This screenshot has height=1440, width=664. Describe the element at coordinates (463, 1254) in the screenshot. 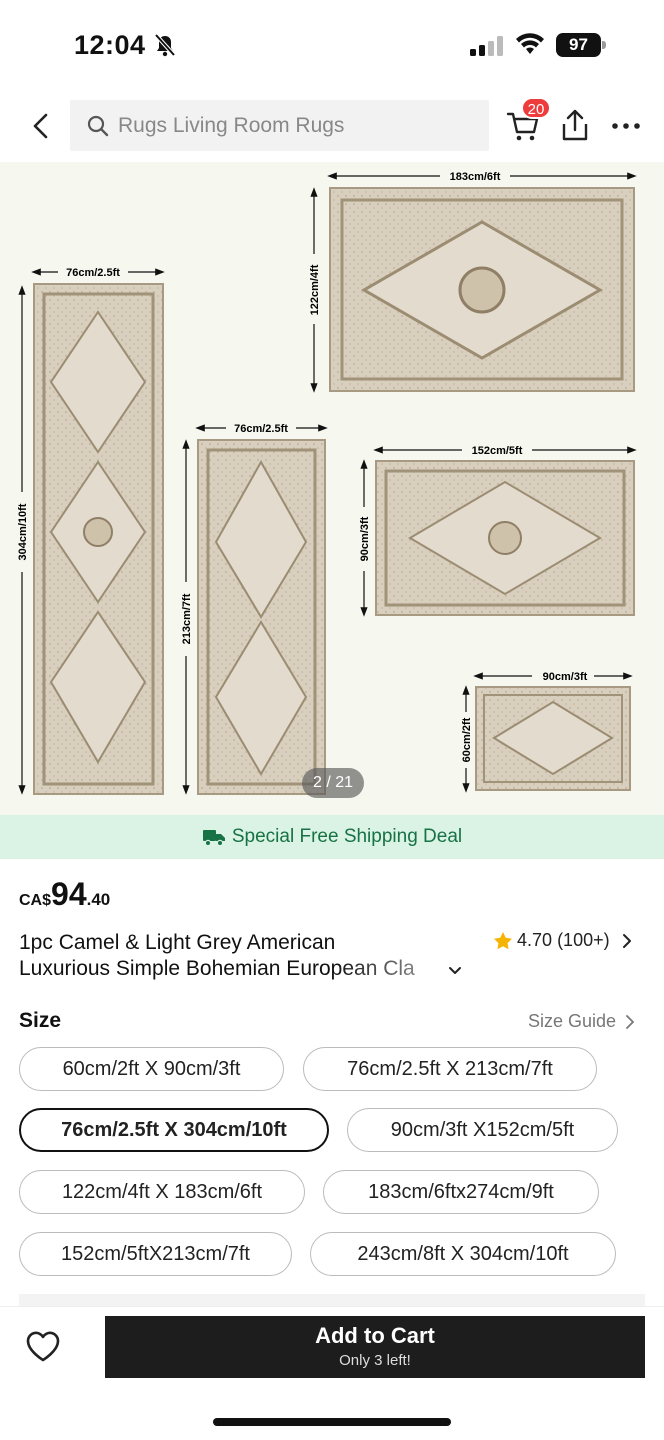

I see `size-option: 243cm/8ft X 304cm/10ft` at that location.